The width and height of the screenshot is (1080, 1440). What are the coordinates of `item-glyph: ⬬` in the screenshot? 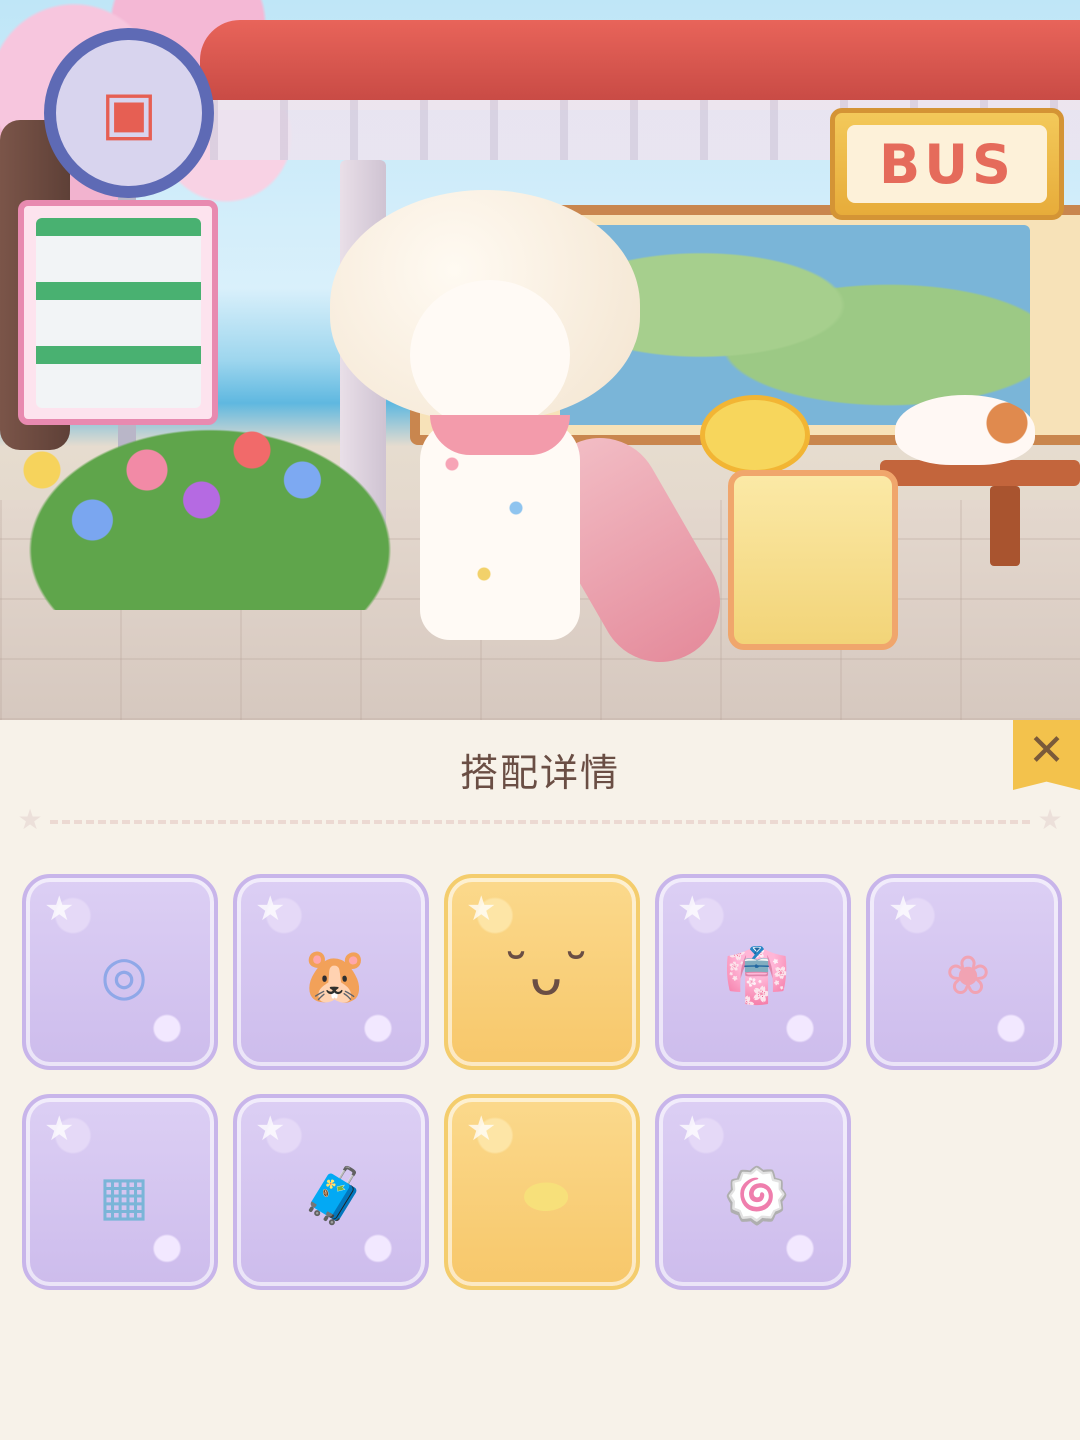 It's located at (546, 1195).